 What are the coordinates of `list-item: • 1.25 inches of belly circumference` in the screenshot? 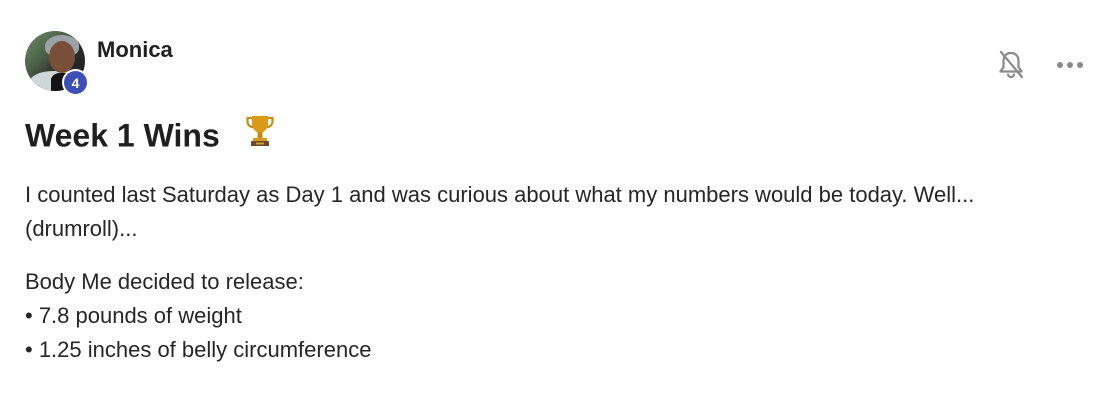 It's located at (198, 349).